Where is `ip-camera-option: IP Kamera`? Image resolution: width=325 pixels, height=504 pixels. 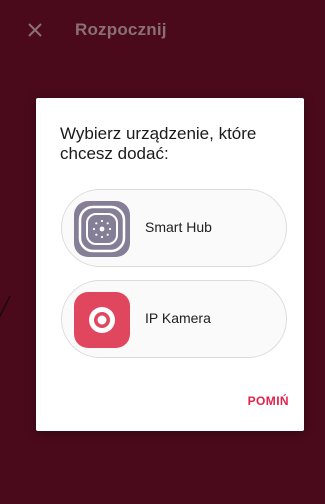
ip-camera-option: IP Kamera is located at coordinates (174, 319).